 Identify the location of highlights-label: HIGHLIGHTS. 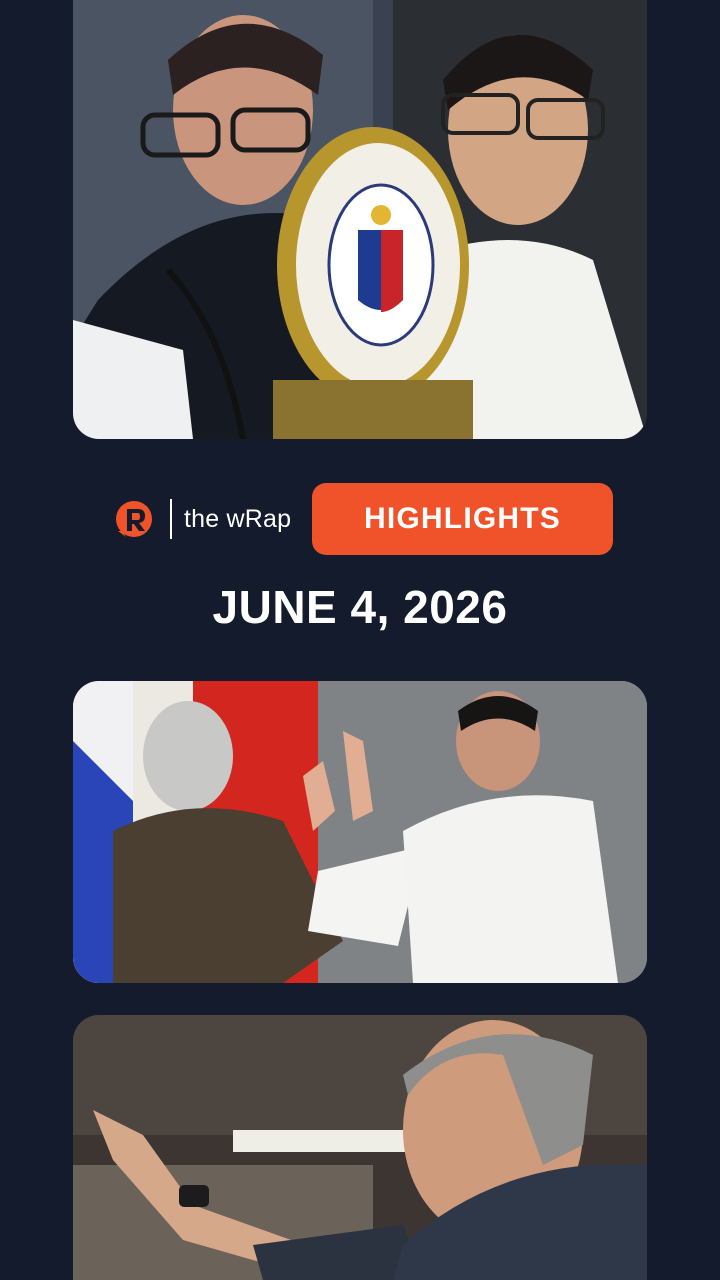
(462, 518).